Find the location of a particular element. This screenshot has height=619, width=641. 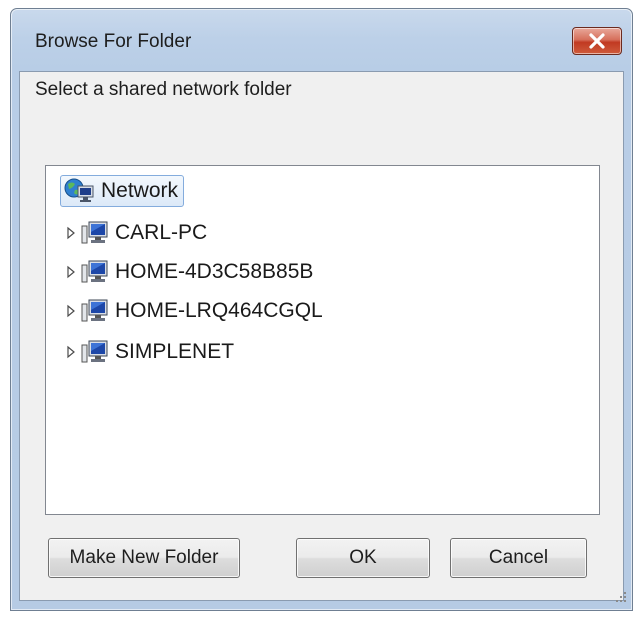

title-bar: Browse For Folder is located at coordinates (321, 39).